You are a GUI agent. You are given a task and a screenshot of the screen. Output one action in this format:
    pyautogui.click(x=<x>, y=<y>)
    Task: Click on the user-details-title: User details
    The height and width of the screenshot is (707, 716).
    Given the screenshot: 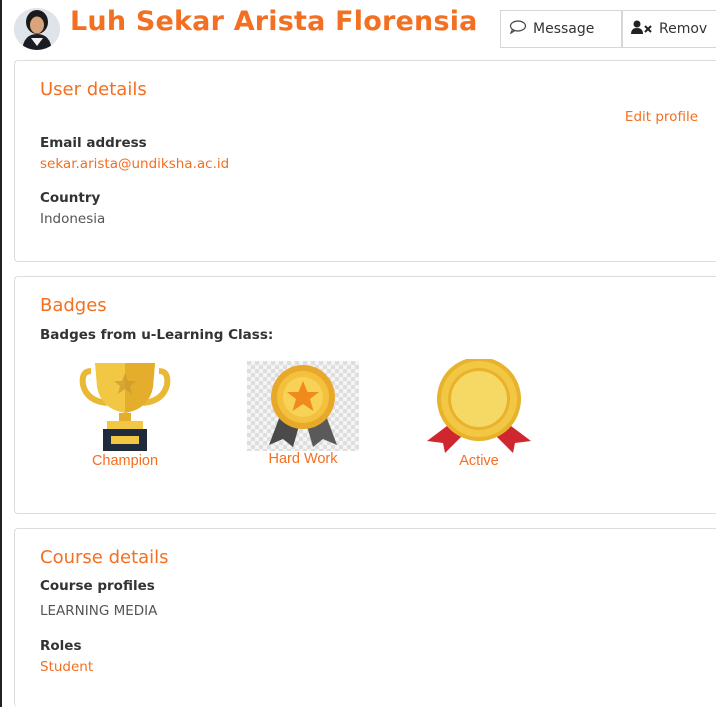 What is the action you would take?
    pyautogui.click(x=93, y=89)
    